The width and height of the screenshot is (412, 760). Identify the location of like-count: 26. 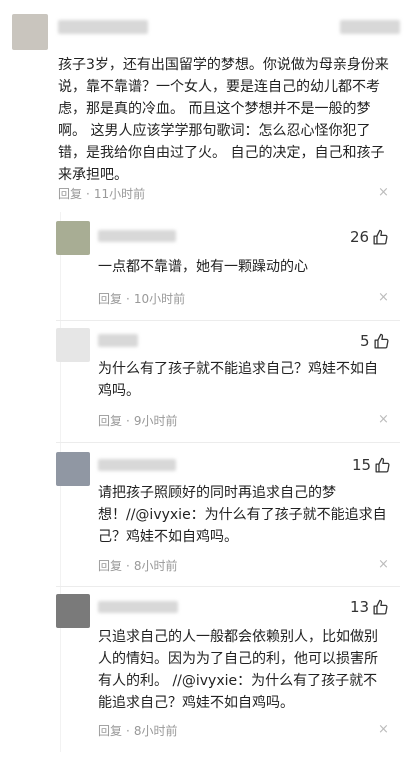
(360, 237).